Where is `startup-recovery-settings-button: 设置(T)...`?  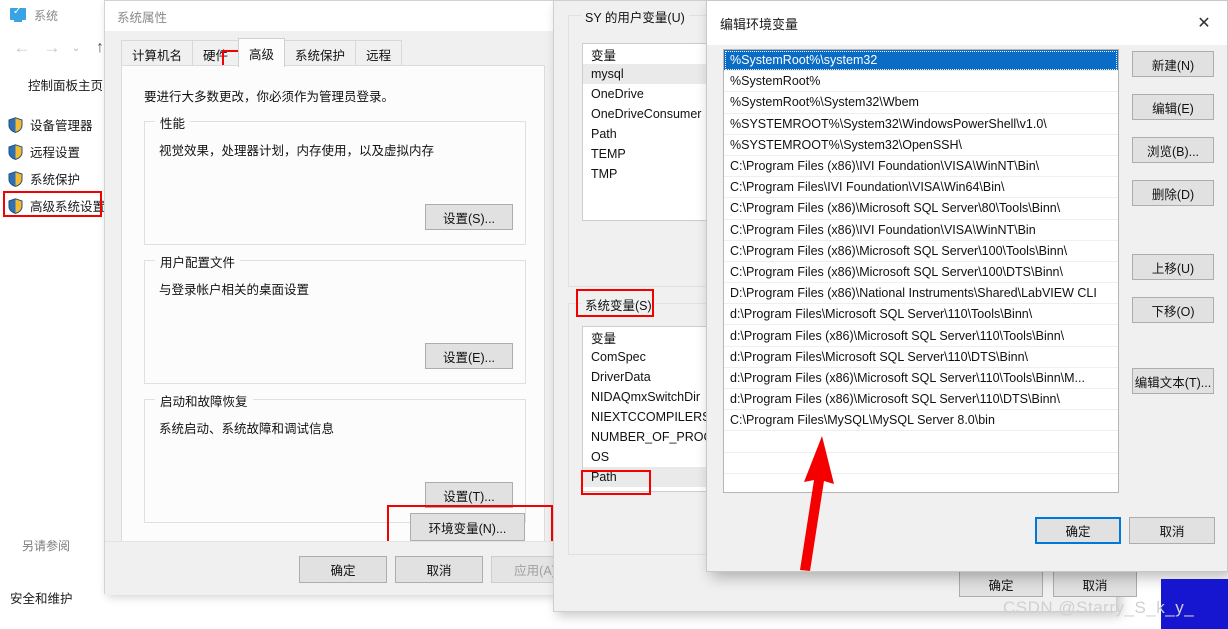 startup-recovery-settings-button: 设置(T)... is located at coordinates (469, 495).